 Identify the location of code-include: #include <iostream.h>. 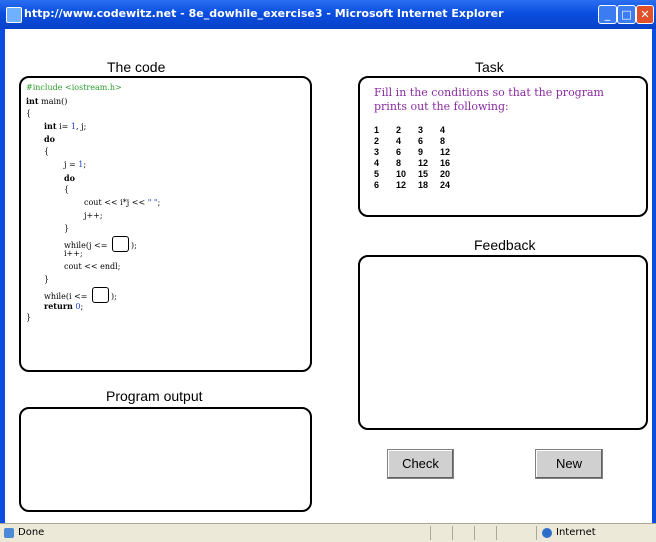
(74, 87).